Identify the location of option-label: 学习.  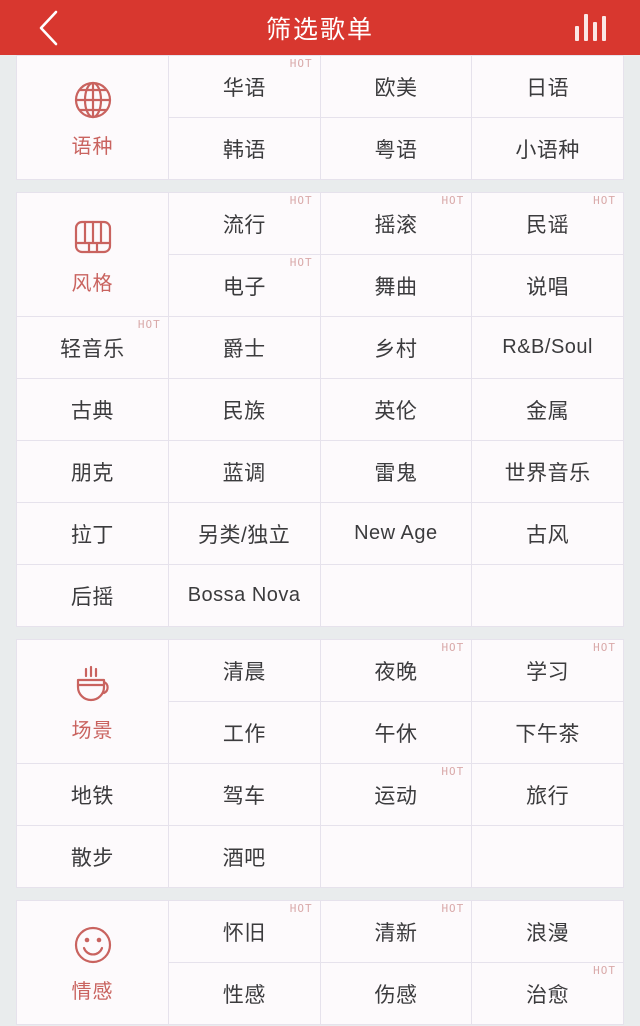
(548, 672).